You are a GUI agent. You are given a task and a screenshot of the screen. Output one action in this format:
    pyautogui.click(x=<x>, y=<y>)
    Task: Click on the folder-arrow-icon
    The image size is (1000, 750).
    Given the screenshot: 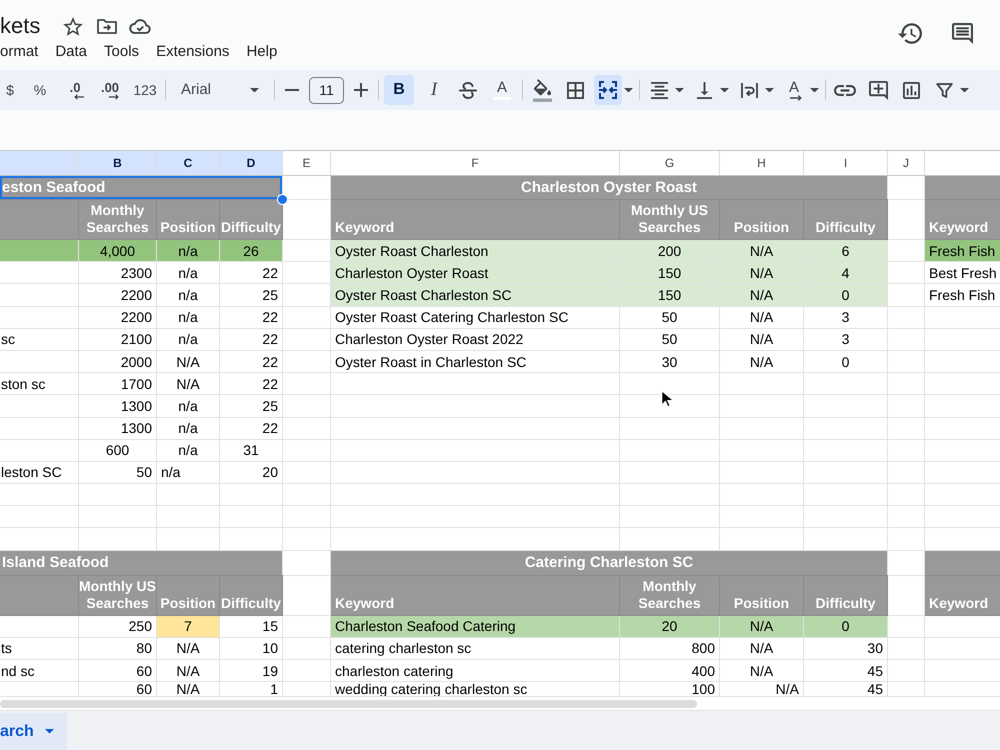 What is the action you would take?
    pyautogui.click(x=107, y=26)
    